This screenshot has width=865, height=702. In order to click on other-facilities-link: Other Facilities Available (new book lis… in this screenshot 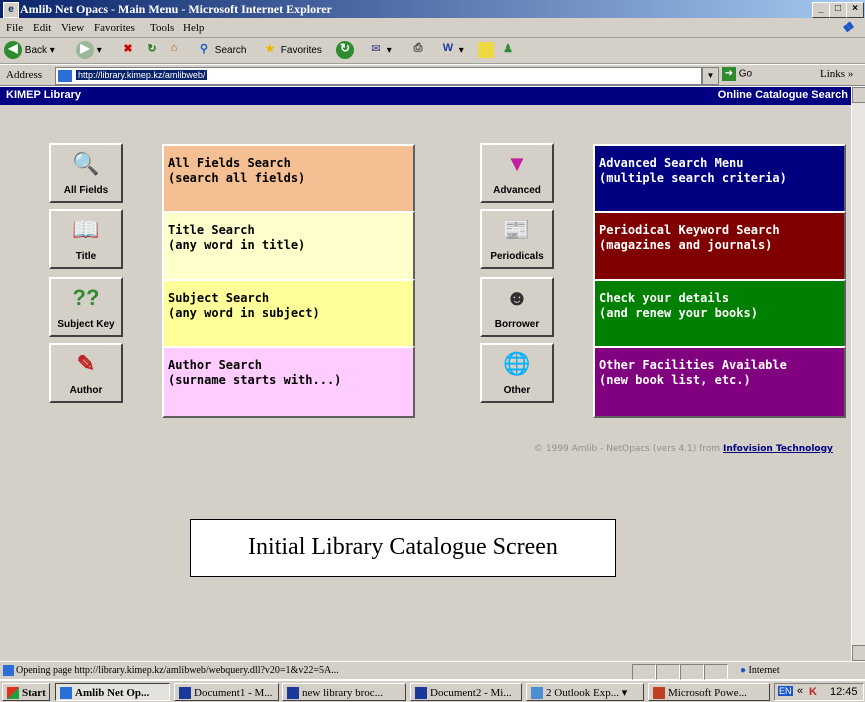, I will do `click(719, 382)`.